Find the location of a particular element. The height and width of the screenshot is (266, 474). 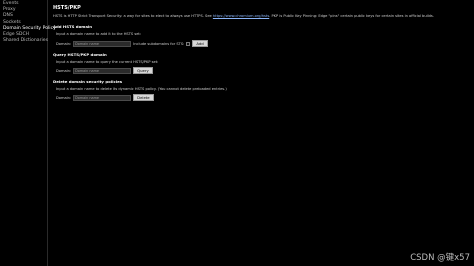

query-form: Domain: Domain name Query is located at coordinates (104, 70).